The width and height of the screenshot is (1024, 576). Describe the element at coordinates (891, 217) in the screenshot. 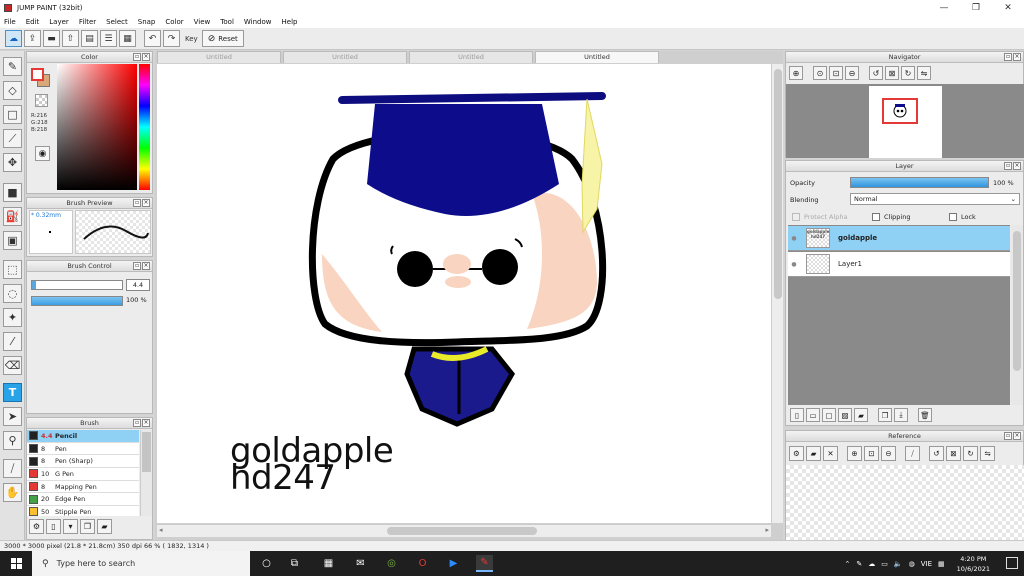

I see `clipping-checkbox: Clipping` at that location.